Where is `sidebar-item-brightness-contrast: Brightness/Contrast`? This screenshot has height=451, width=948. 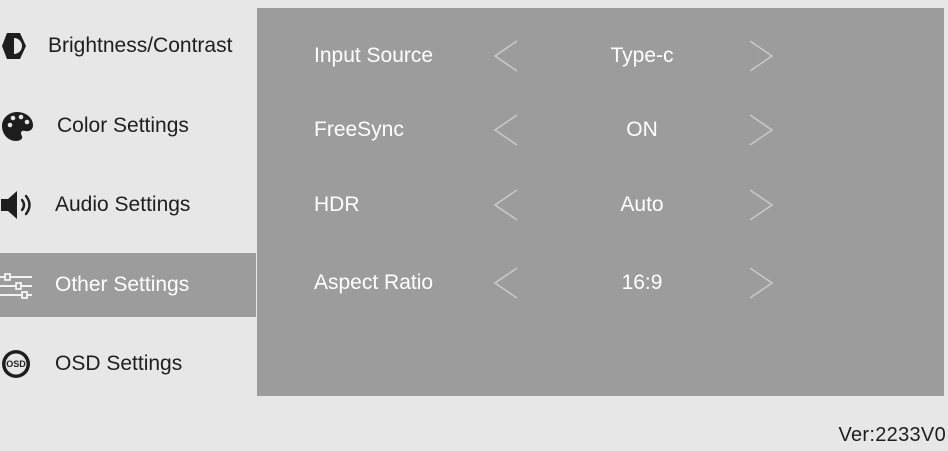 sidebar-item-brightness-contrast: Brightness/Contrast is located at coordinates (128, 46).